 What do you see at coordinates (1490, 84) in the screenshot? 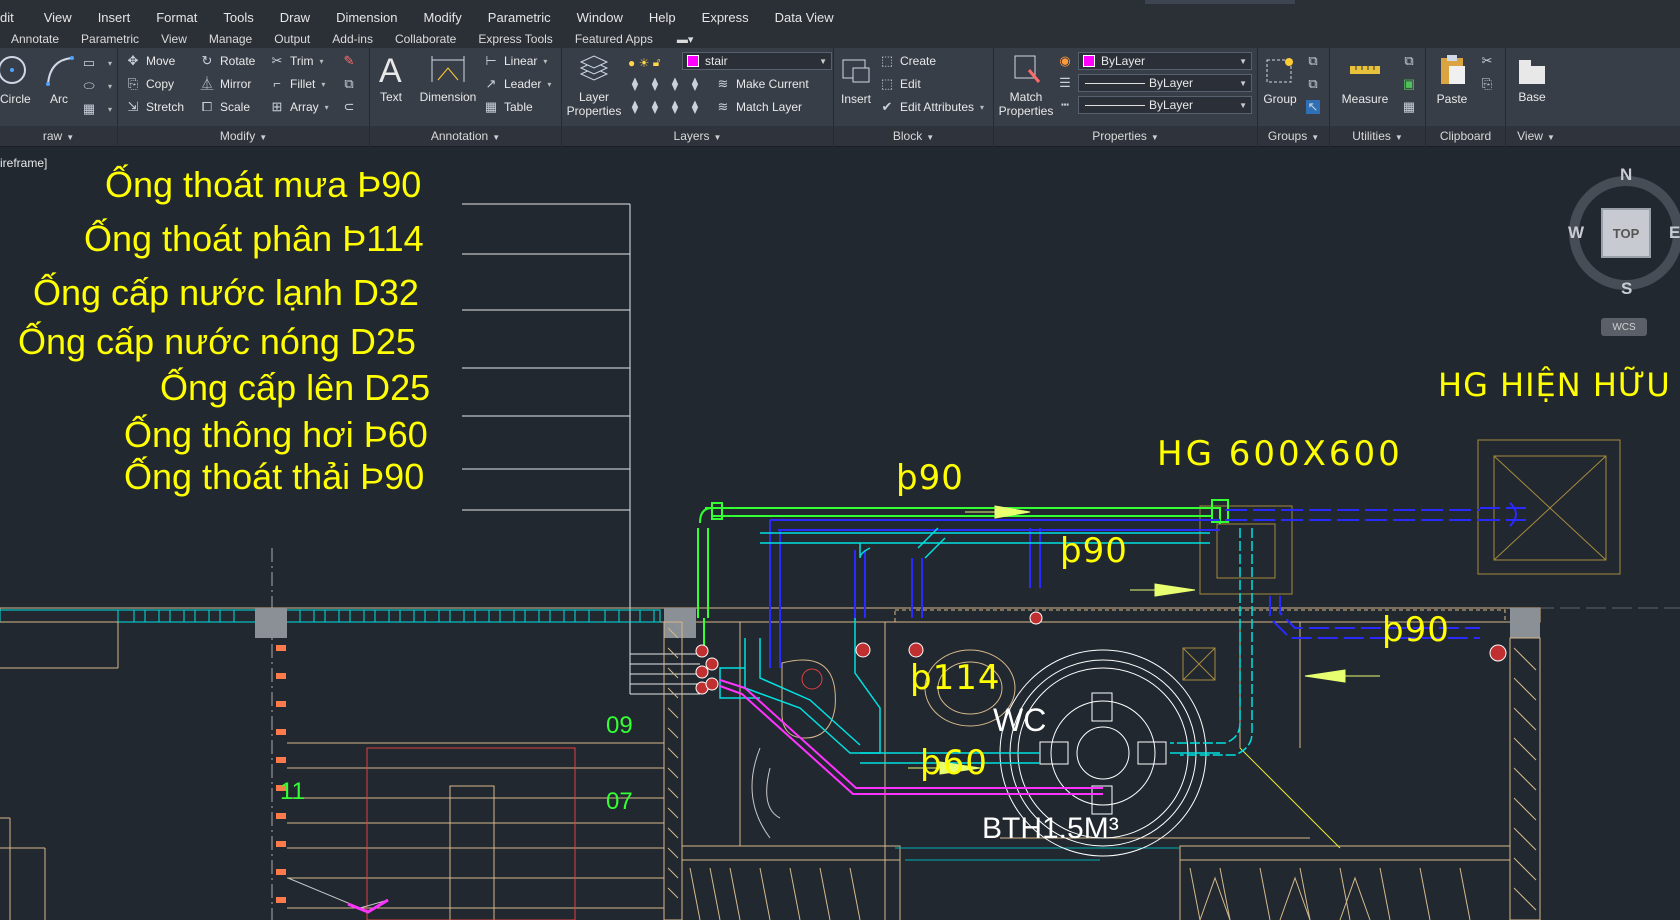
I see `copy-clip-button: ⎘` at bounding box center [1490, 84].